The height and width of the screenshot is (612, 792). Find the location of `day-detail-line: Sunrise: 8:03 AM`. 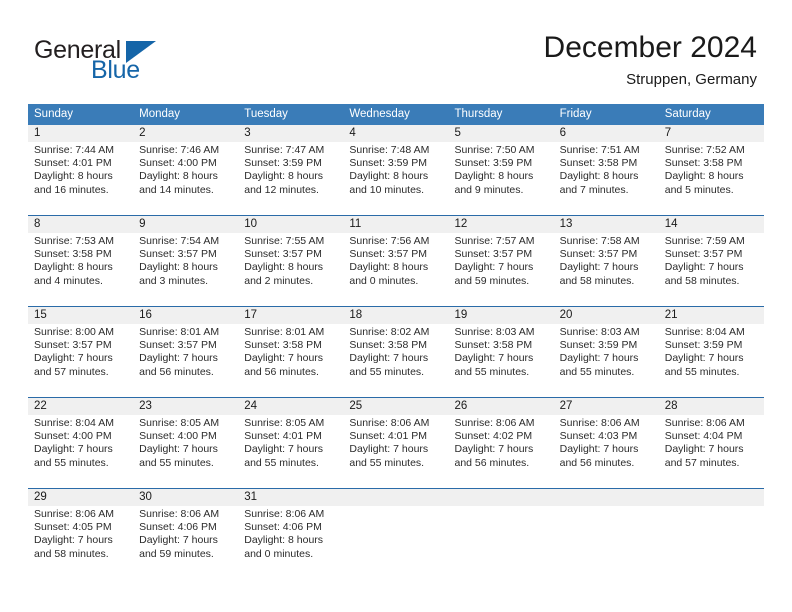

day-detail-line: Sunrise: 8:03 AM is located at coordinates (494, 332).